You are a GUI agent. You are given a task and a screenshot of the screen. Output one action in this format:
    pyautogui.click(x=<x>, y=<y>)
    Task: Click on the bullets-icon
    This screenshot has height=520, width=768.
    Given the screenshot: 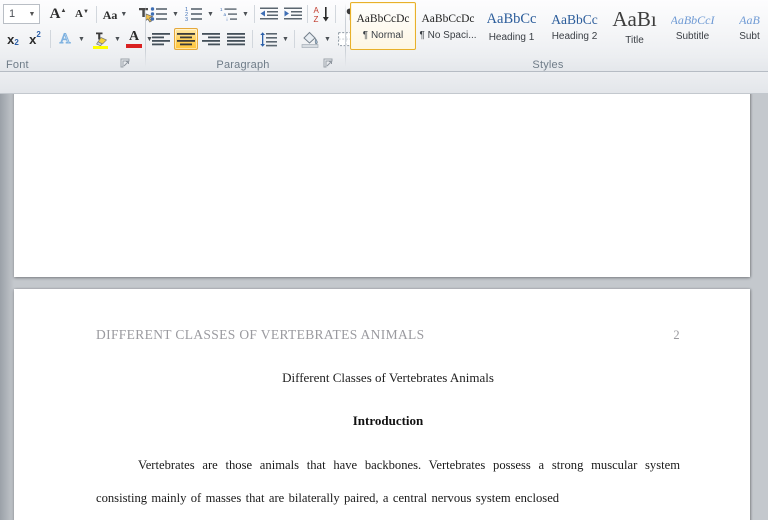 What is the action you would take?
    pyautogui.click(x=158, y=14)
    